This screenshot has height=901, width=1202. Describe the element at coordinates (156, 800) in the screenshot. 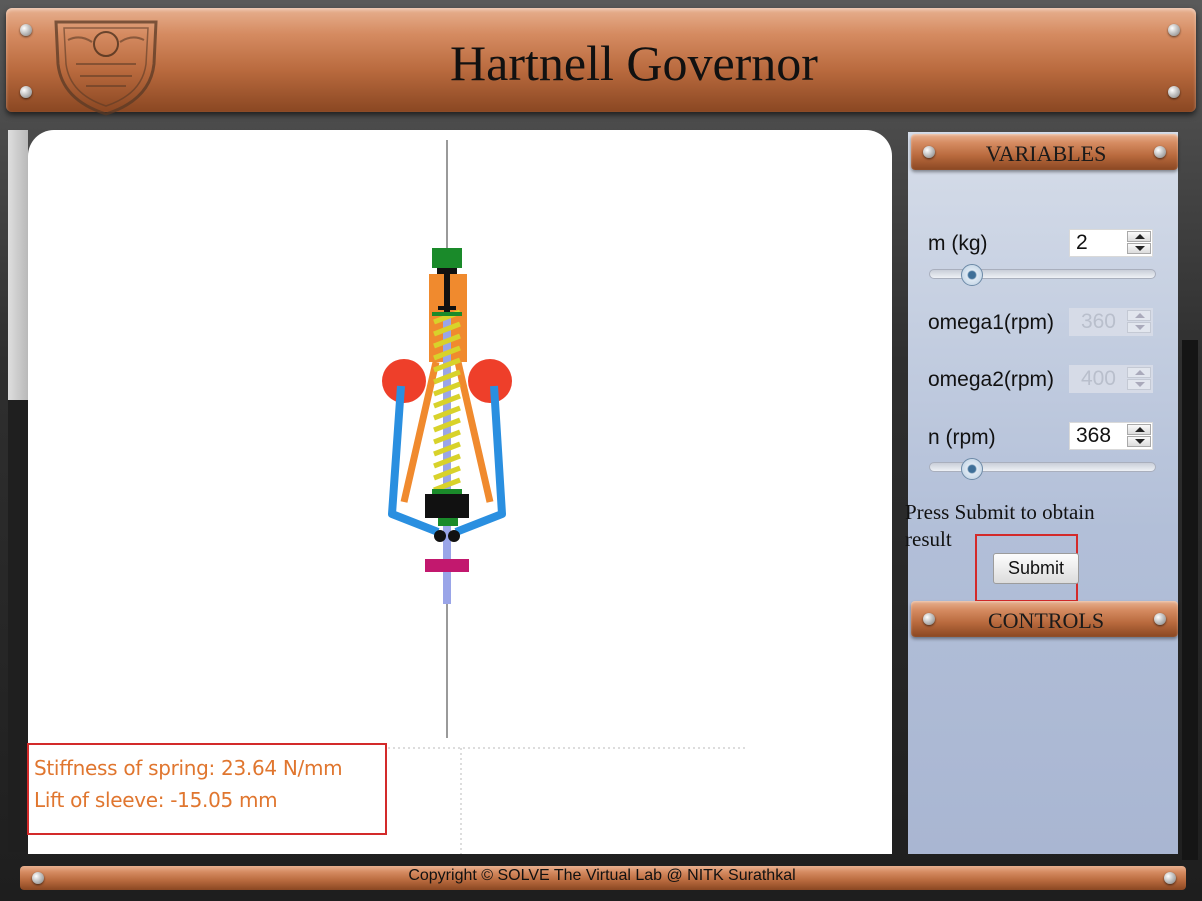

I see `lift-result: Lift of sleeve: -15.05 mm` at that location.